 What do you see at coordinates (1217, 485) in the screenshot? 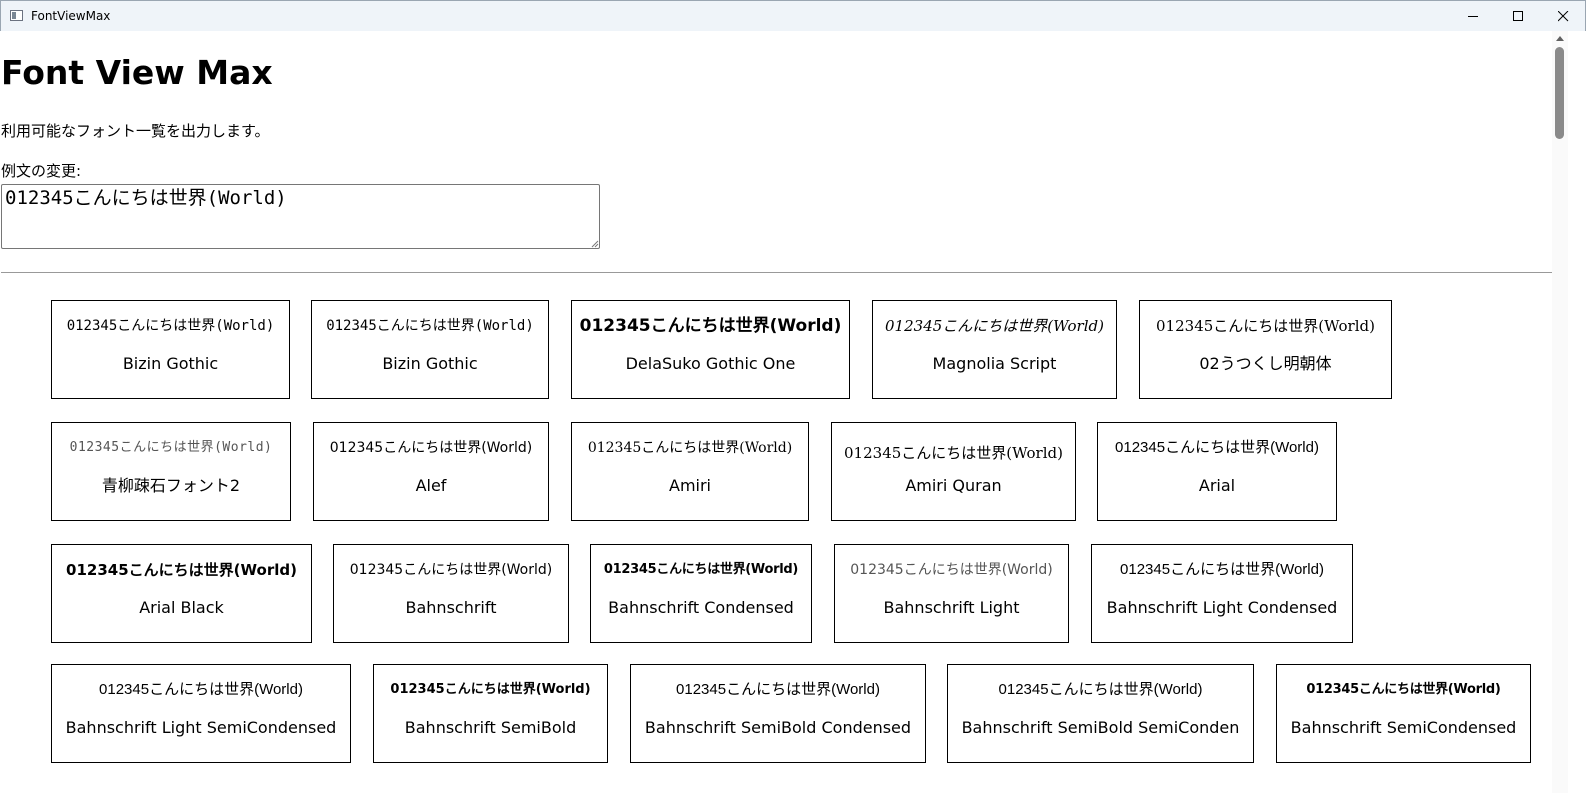
I see `font-name: Arial` at bounding box center [1217, 485].